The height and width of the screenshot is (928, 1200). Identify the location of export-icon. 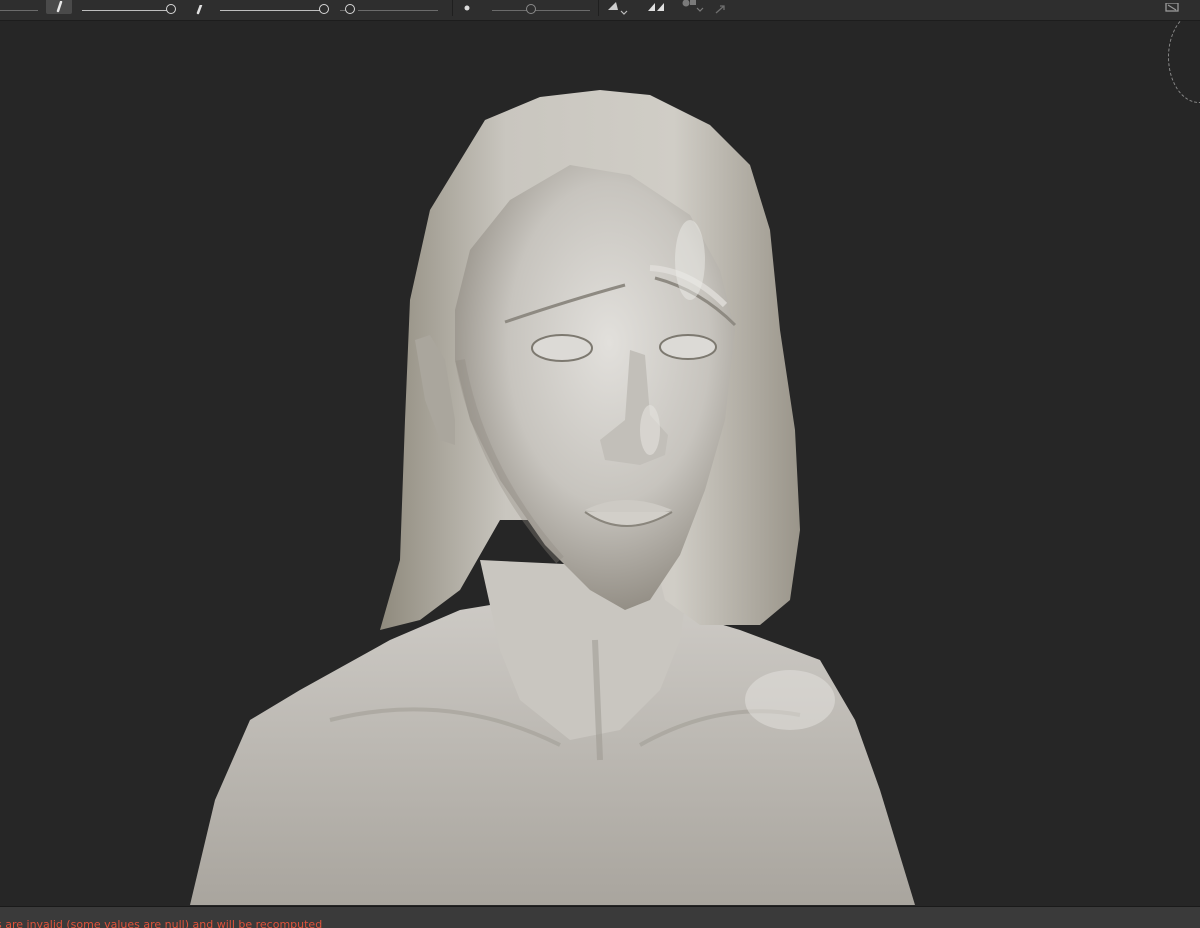
(720, 9).